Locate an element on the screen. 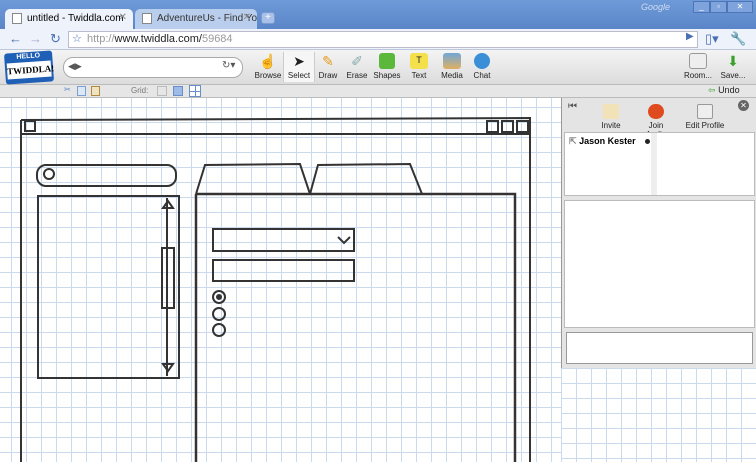 The width and height of the screenshot is (756, 465). logo-name: TWIDDLA! is located at coordinates (30, 70).